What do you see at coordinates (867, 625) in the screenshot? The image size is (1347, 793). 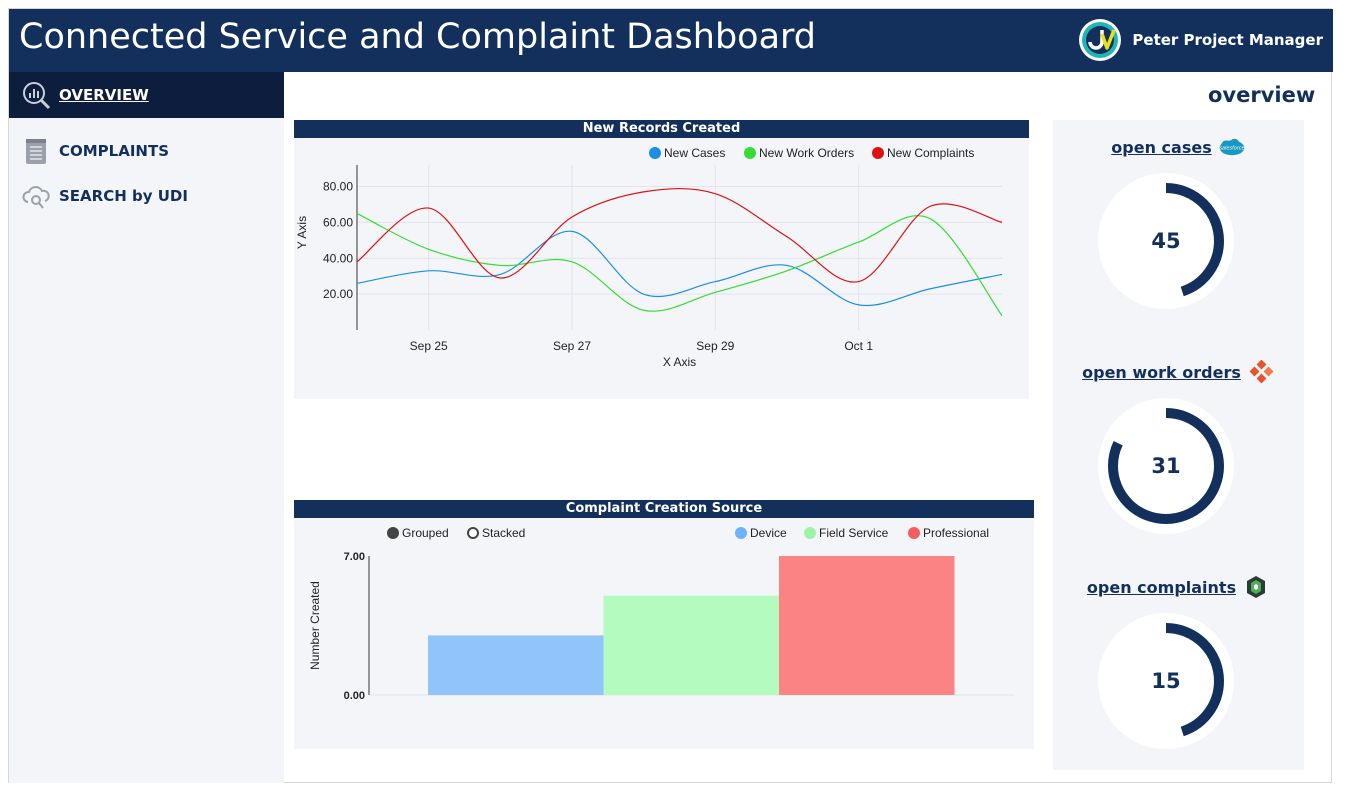 I see `bar-professional` at bounding box center [867, 625].